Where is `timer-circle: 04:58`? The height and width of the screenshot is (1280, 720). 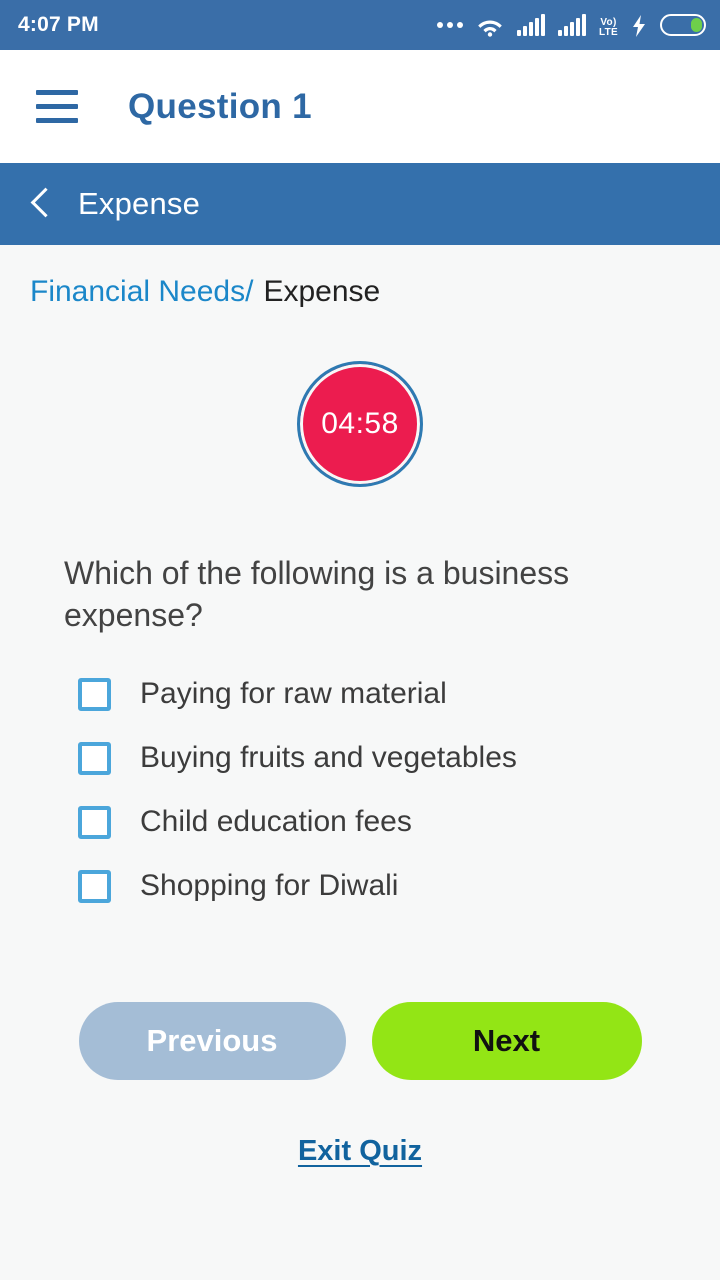
timer-circle: 04:58 is located at coordinates (360, 424).